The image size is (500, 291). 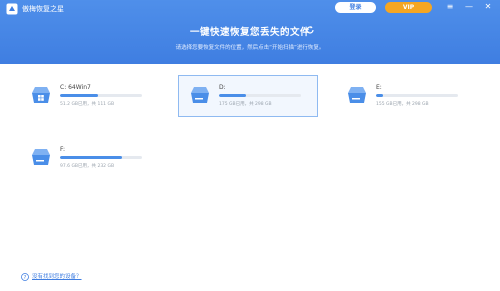 What do you see at coordinates (222, 87) in the screenshot?
I see `drive-name: D:` at bounding box center [222, 87].